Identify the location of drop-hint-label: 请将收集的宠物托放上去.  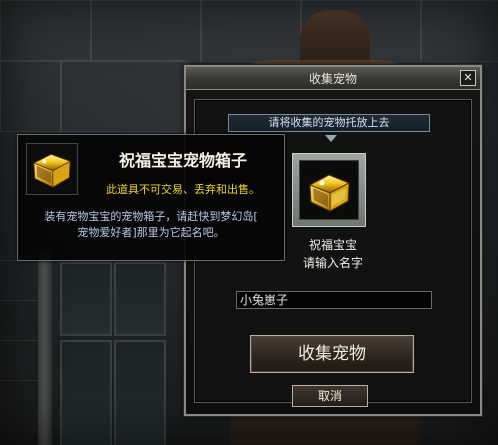
(329, 123).